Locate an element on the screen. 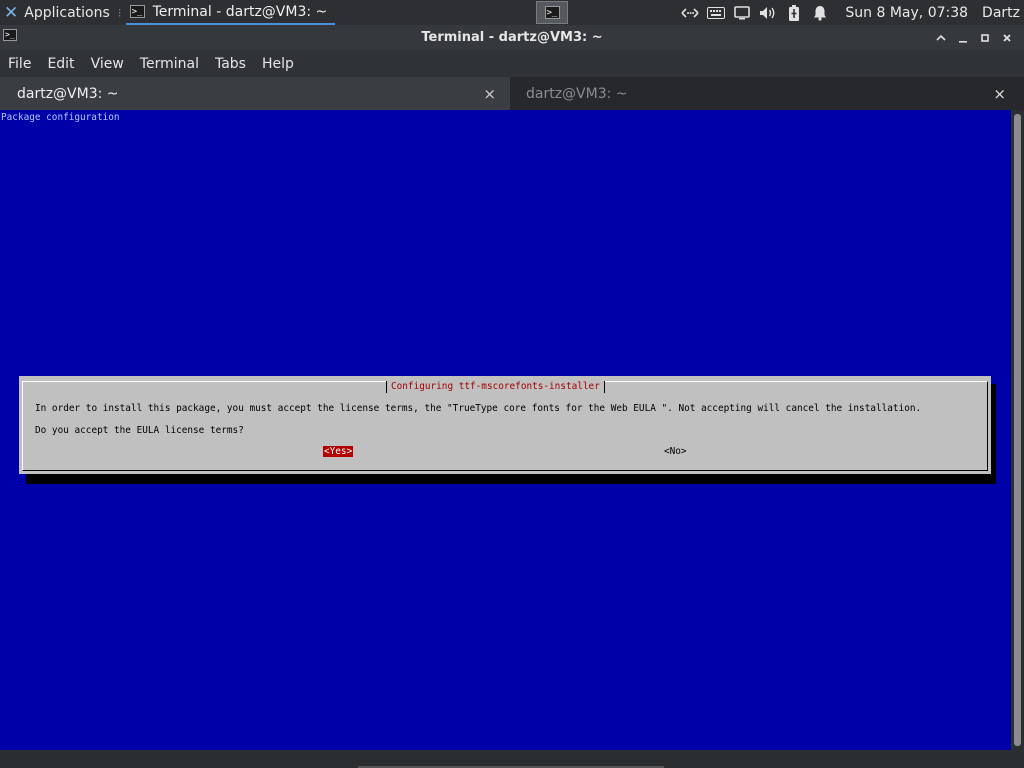 The height and width of the screenshot is (768, 1024). shade-window-icon is located at coordinates (941, 38).